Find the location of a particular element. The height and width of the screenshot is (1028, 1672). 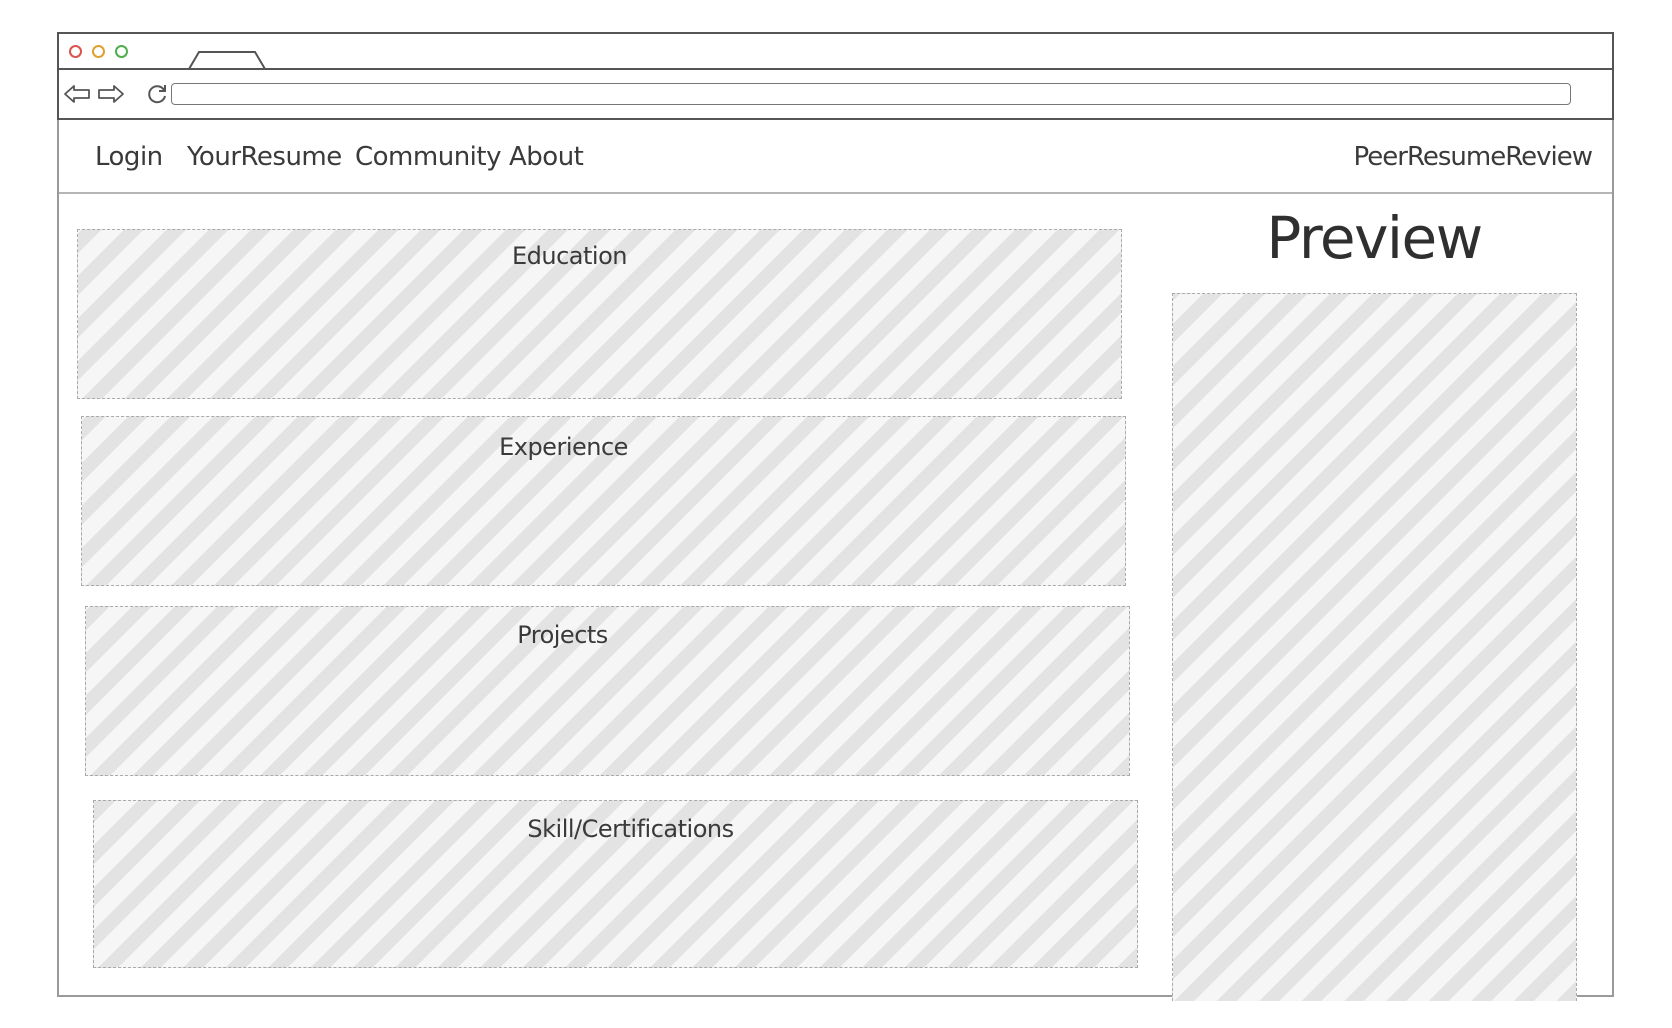

url-input is located at coordinates (871, 94).